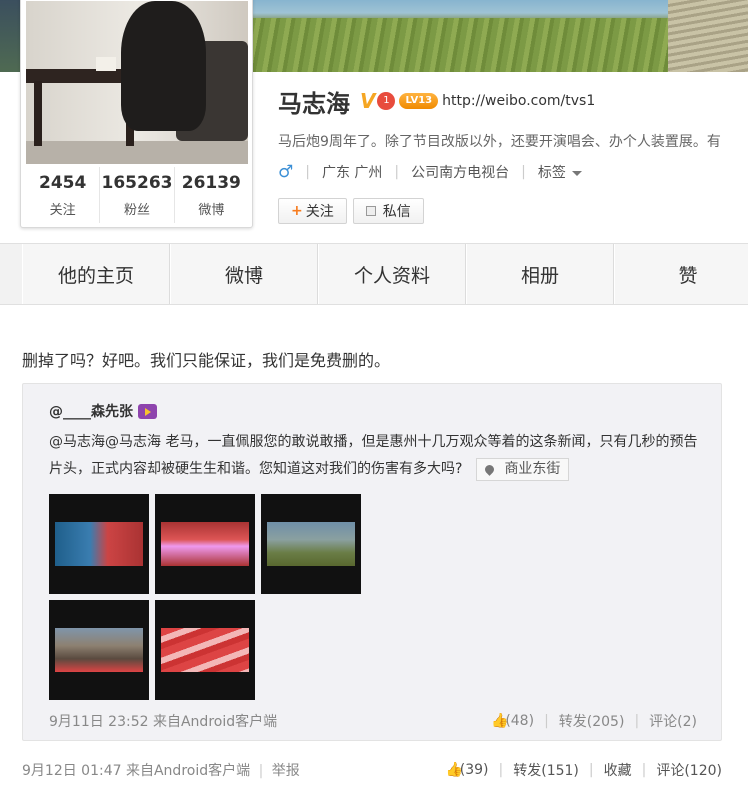 This screenshot has width=748, height=790. What do you see at coordinates (708, 36) in the screenshot?
I see `cover-stairs` at bounding box center [708, 36].